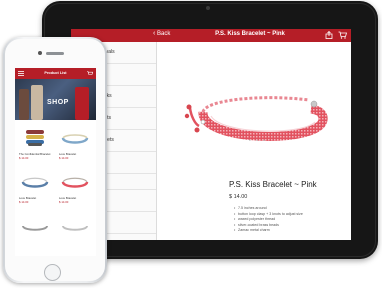 The image size is (382, 288). What do you see at coordinates (154, 33) in the screenshot?
I see `chevron-left-icon: ‹` at bounding box center [154, 33].